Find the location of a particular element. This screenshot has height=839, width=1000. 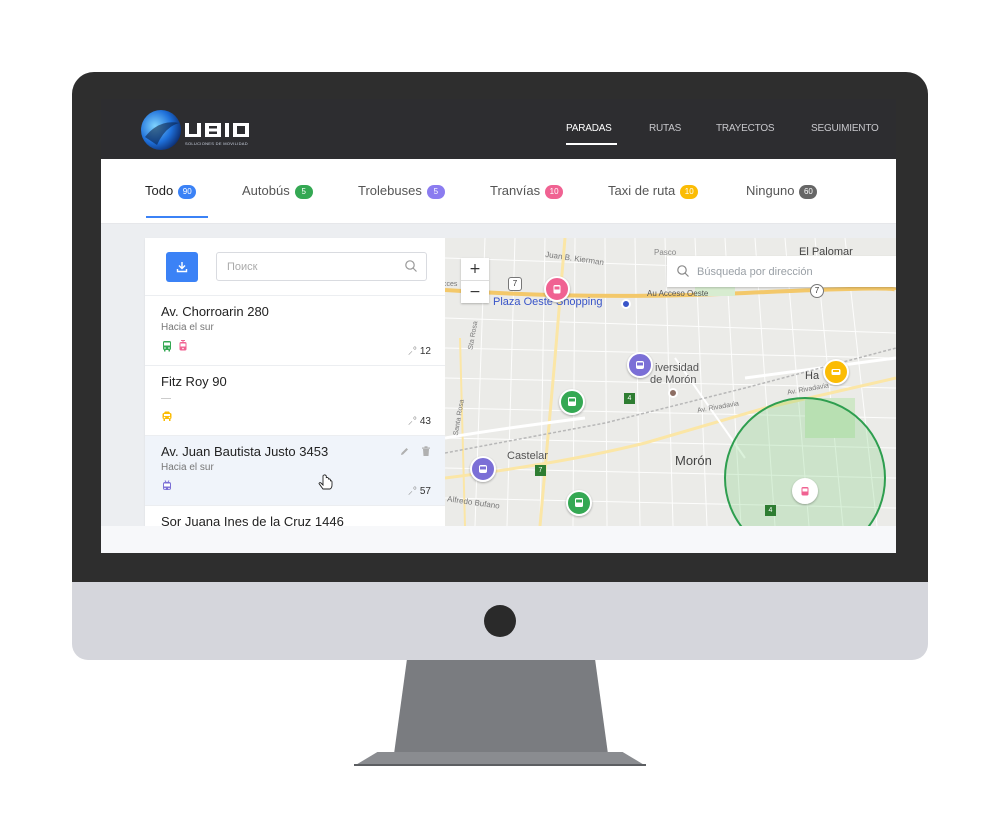

tab-label: Taxi de ruta is located at coordinates (642, 190).